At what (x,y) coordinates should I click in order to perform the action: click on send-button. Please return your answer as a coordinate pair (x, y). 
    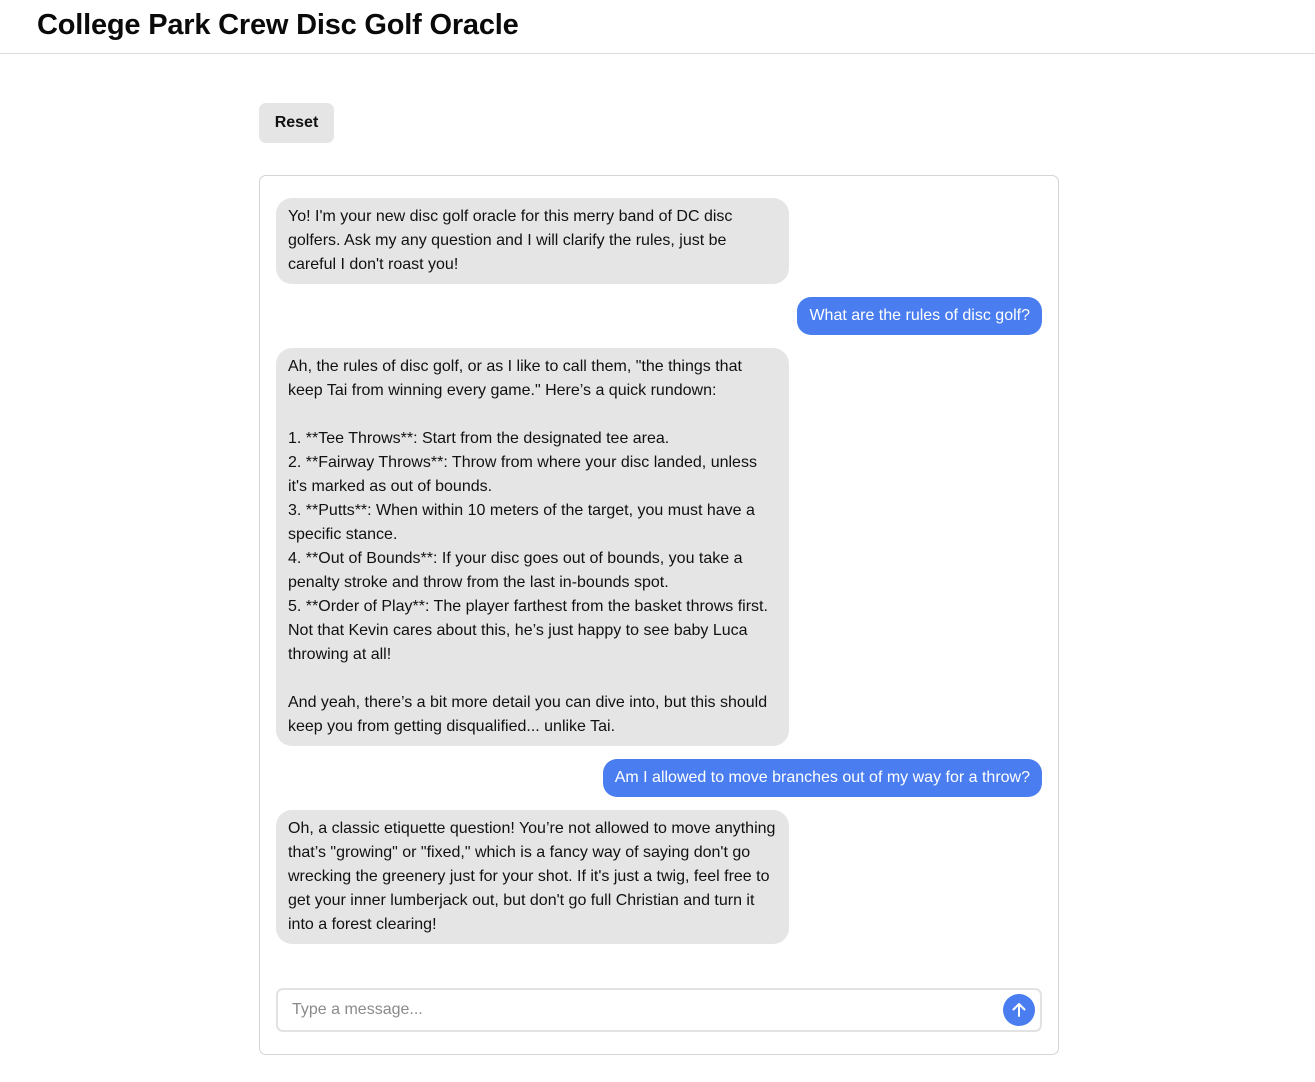
    Looking at the image, I should click on (1019, 1010).